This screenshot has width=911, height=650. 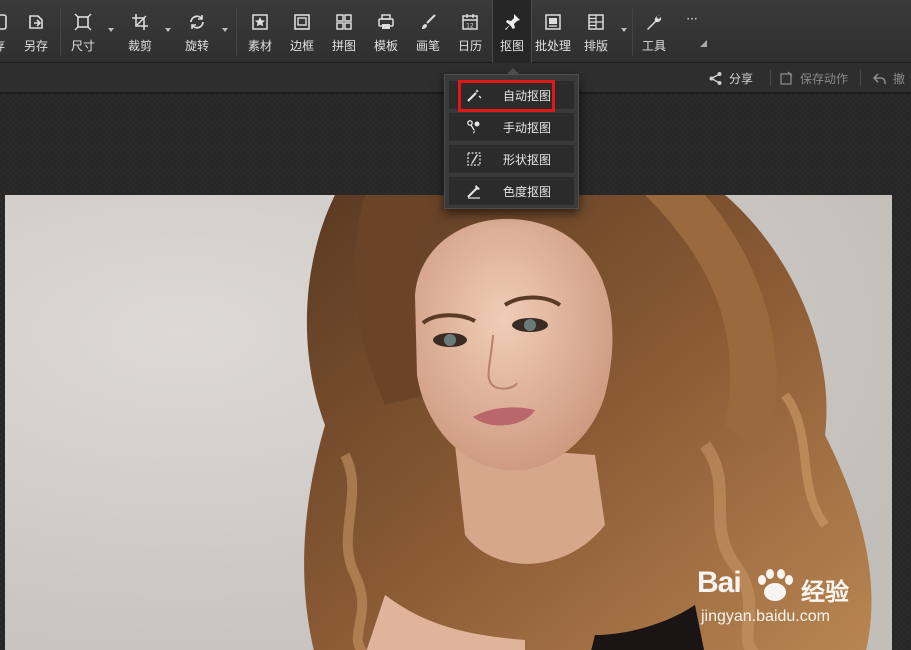 I want to click on grid-icon, so click(x=344, y=22).